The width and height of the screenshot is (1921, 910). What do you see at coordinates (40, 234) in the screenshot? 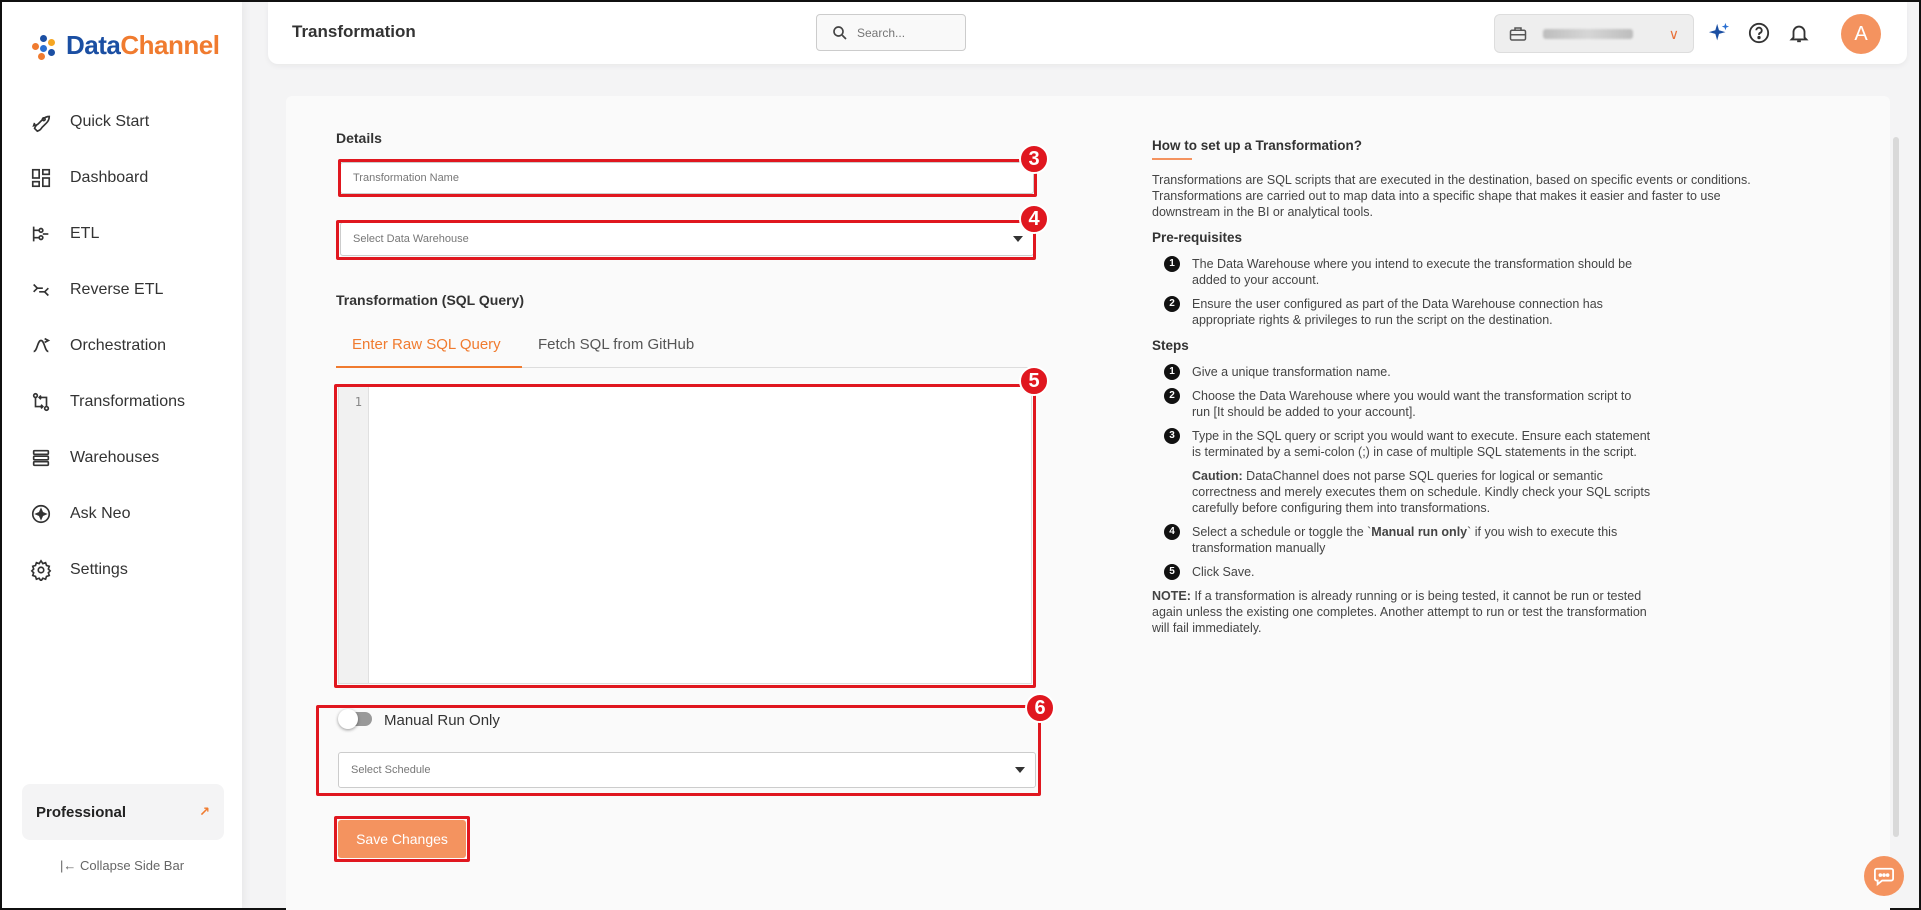
I see `etl-icon` at bounding box center [40, 234].